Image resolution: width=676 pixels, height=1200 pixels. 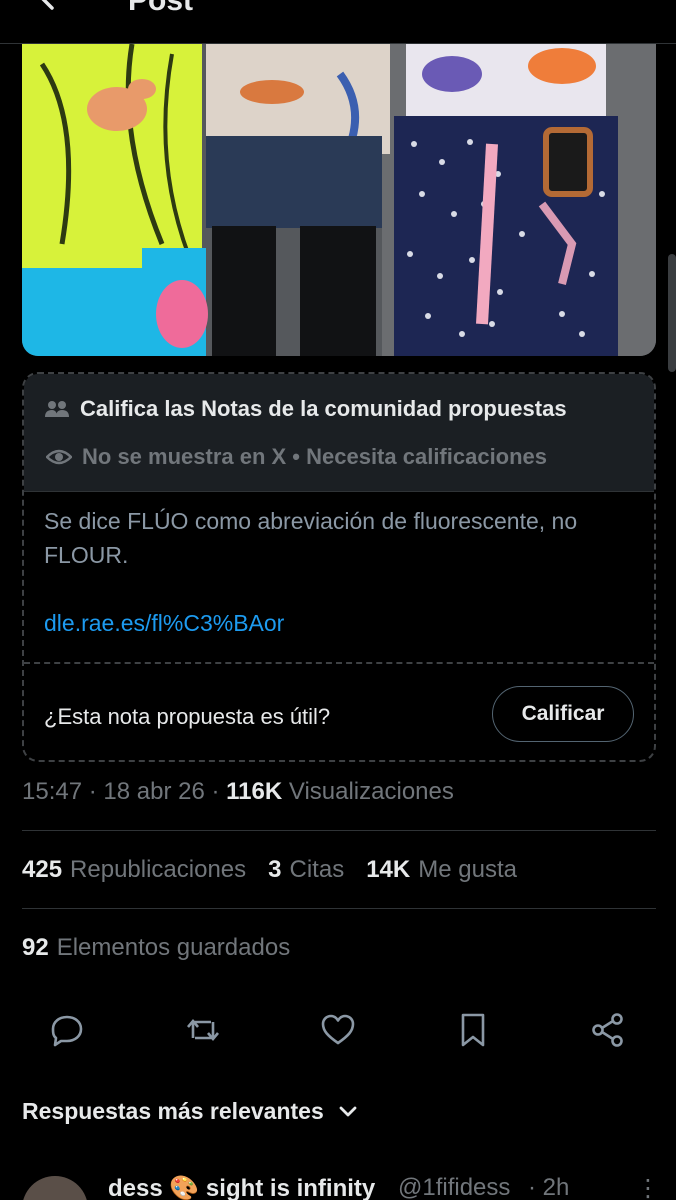 I want to click on scrollbar, so click(x=672, y=313).